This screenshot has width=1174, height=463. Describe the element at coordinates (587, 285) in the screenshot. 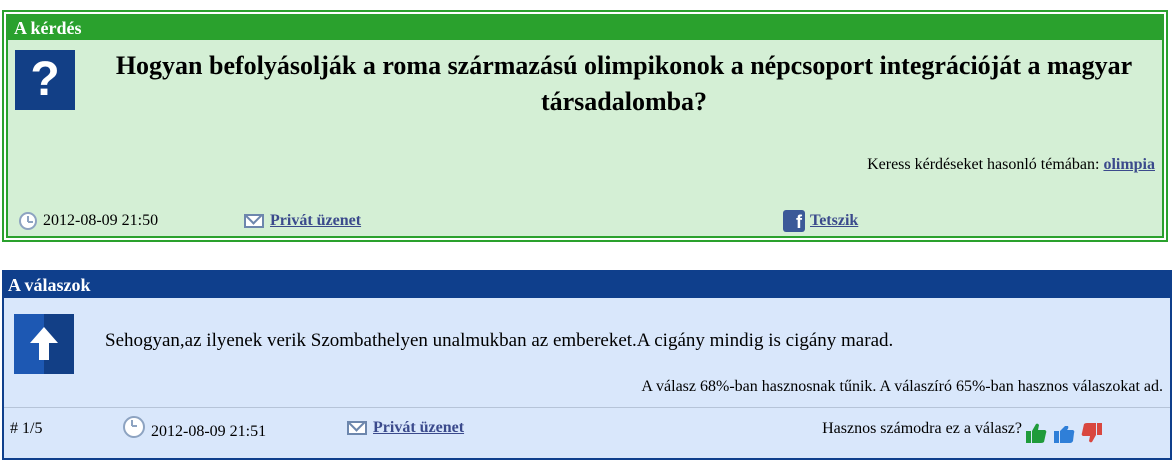

I see `answers-header: A válaszok` at that location.